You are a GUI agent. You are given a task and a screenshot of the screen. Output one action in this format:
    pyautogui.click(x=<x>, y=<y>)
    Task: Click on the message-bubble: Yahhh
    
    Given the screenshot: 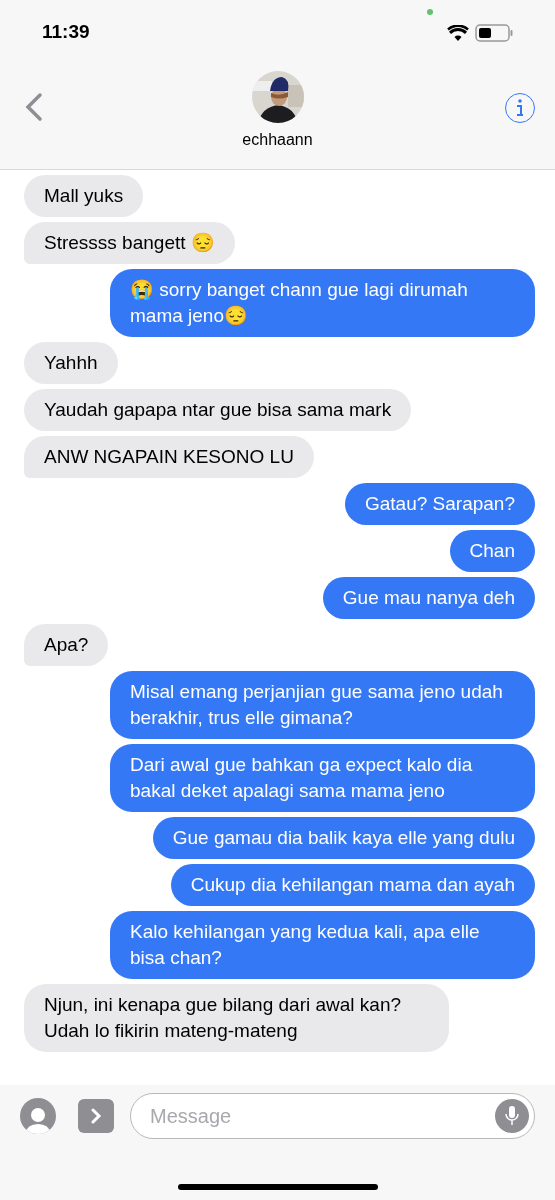 What is the action you would take?
    pyautogui.click(x=71, y=363)
    